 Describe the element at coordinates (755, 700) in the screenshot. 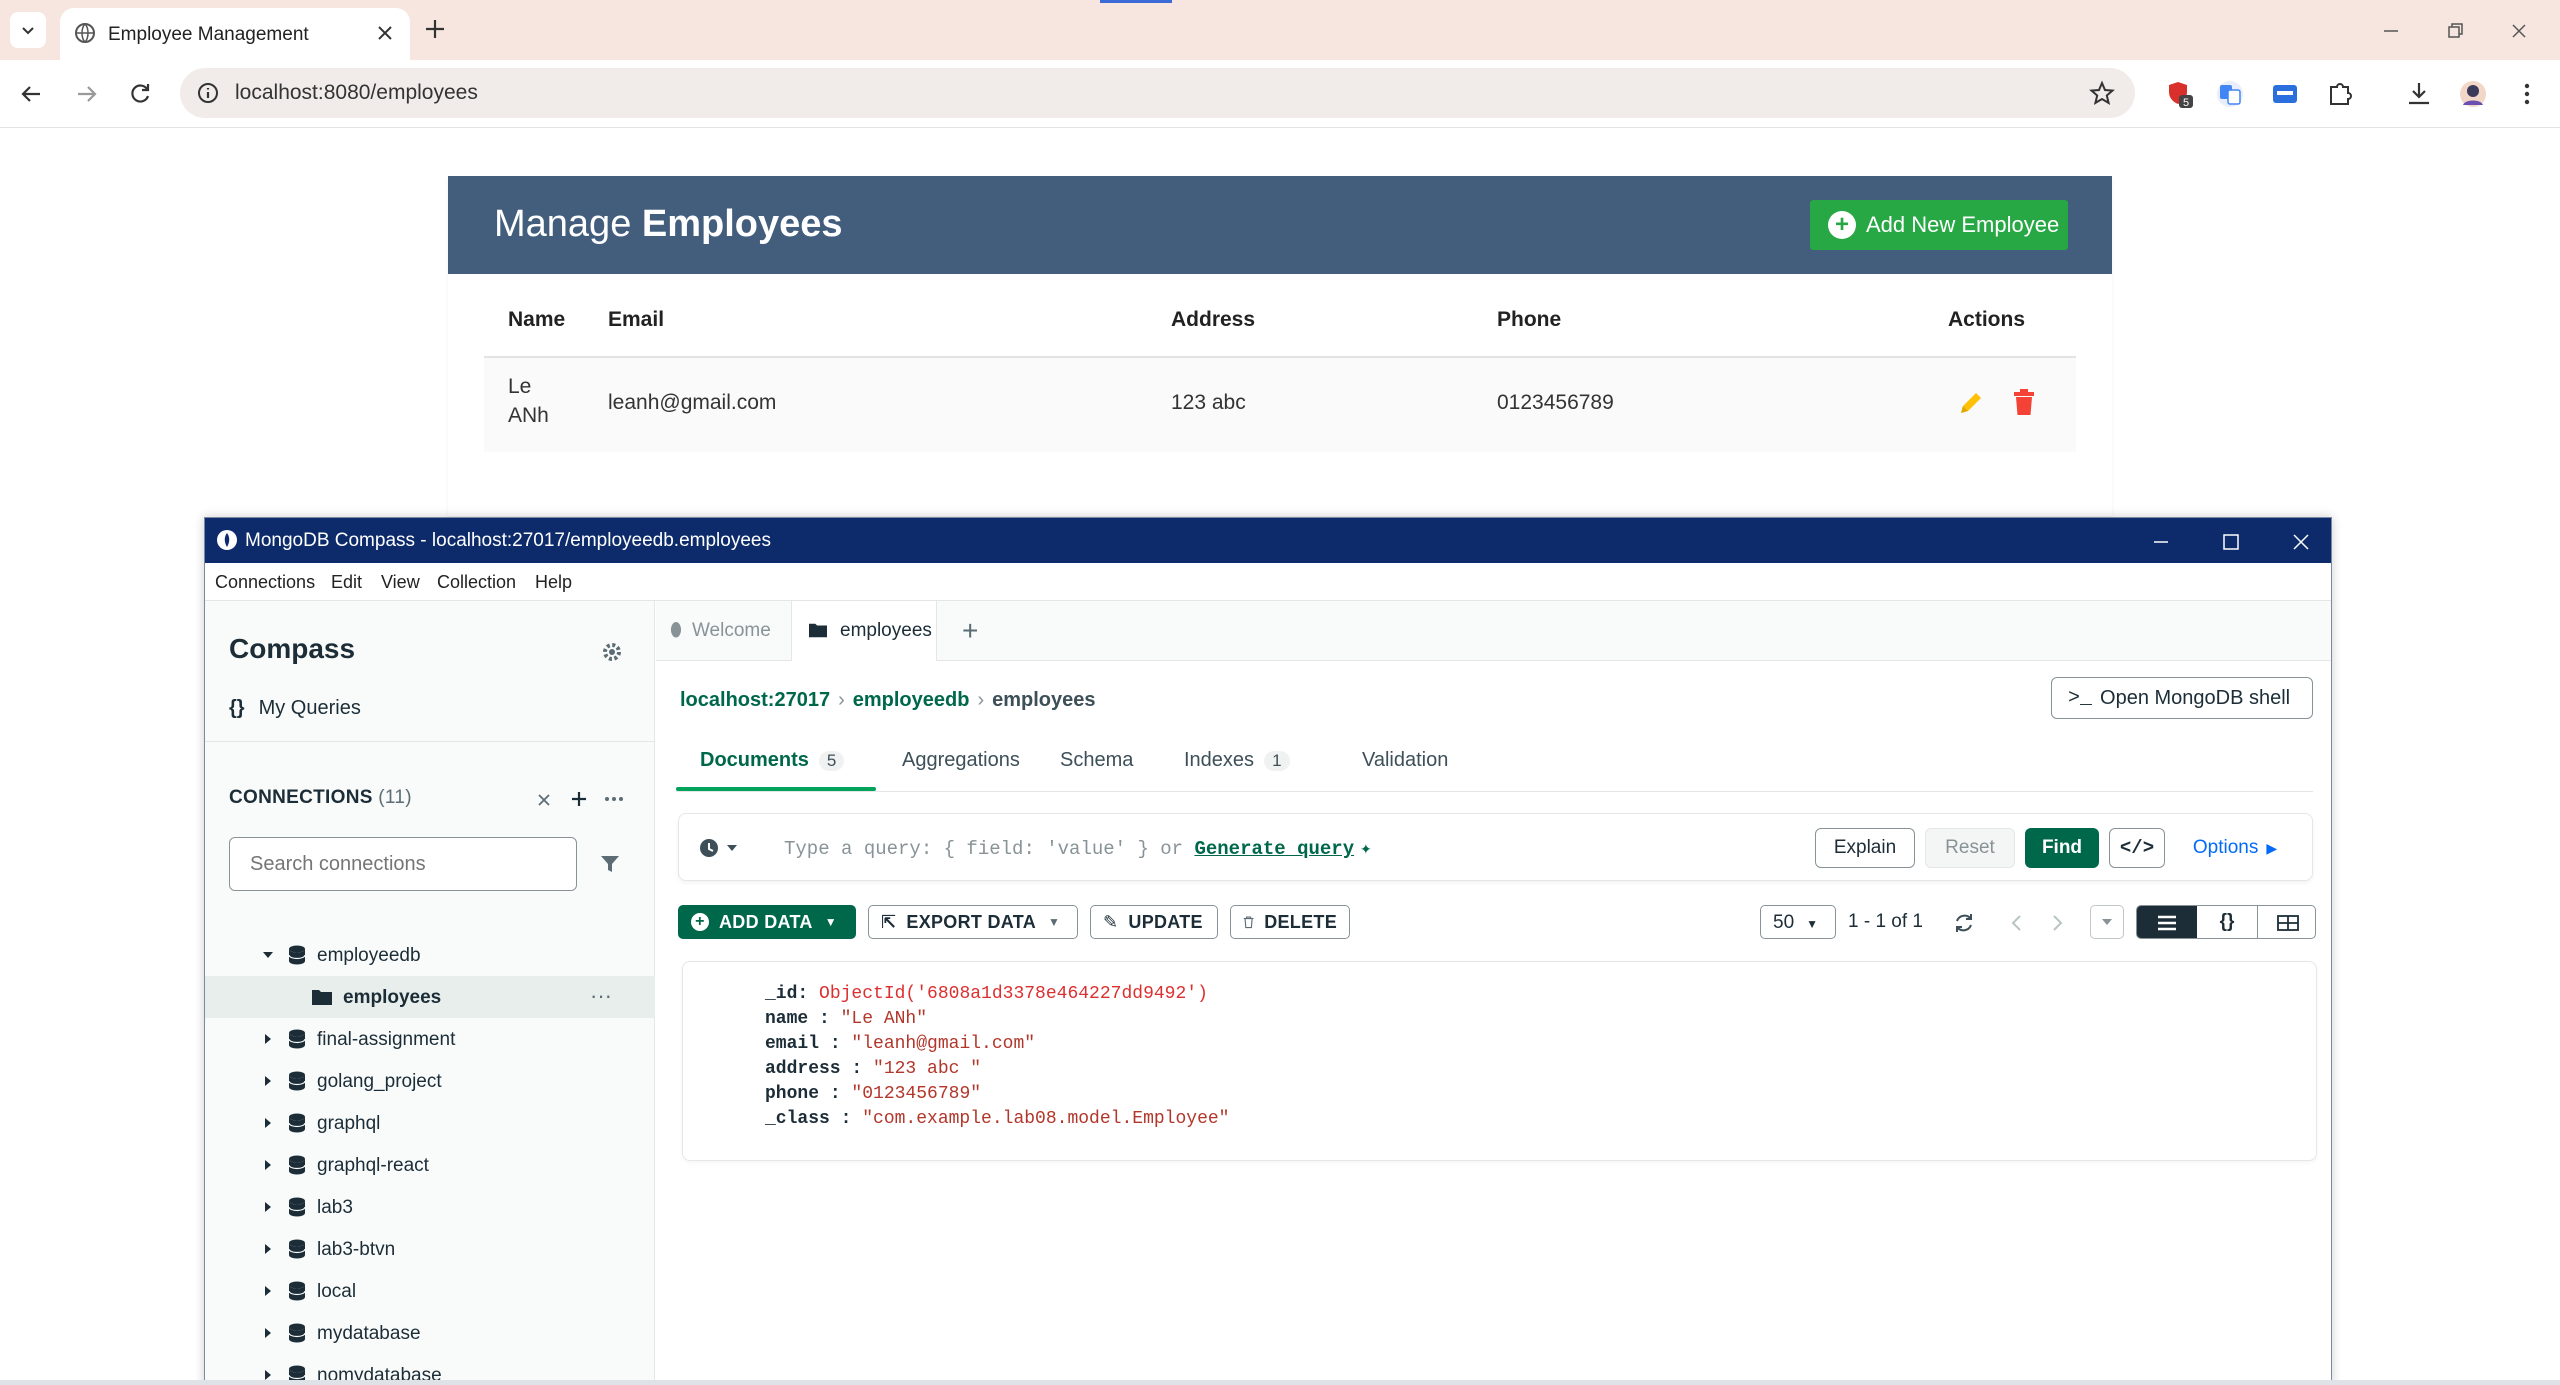

I see `breadcrumb-host: localhost:27017` at that location.